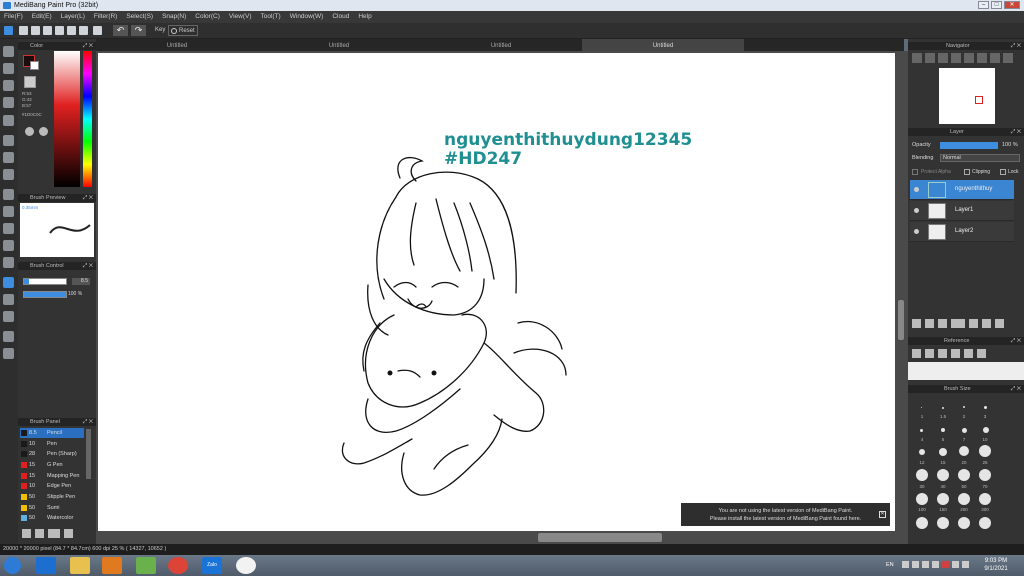 This screenshot has height=576, width=1024. Describe the element at coordinates (8, 140) in the screenshot. I see `fill-rect-icon` at that location.